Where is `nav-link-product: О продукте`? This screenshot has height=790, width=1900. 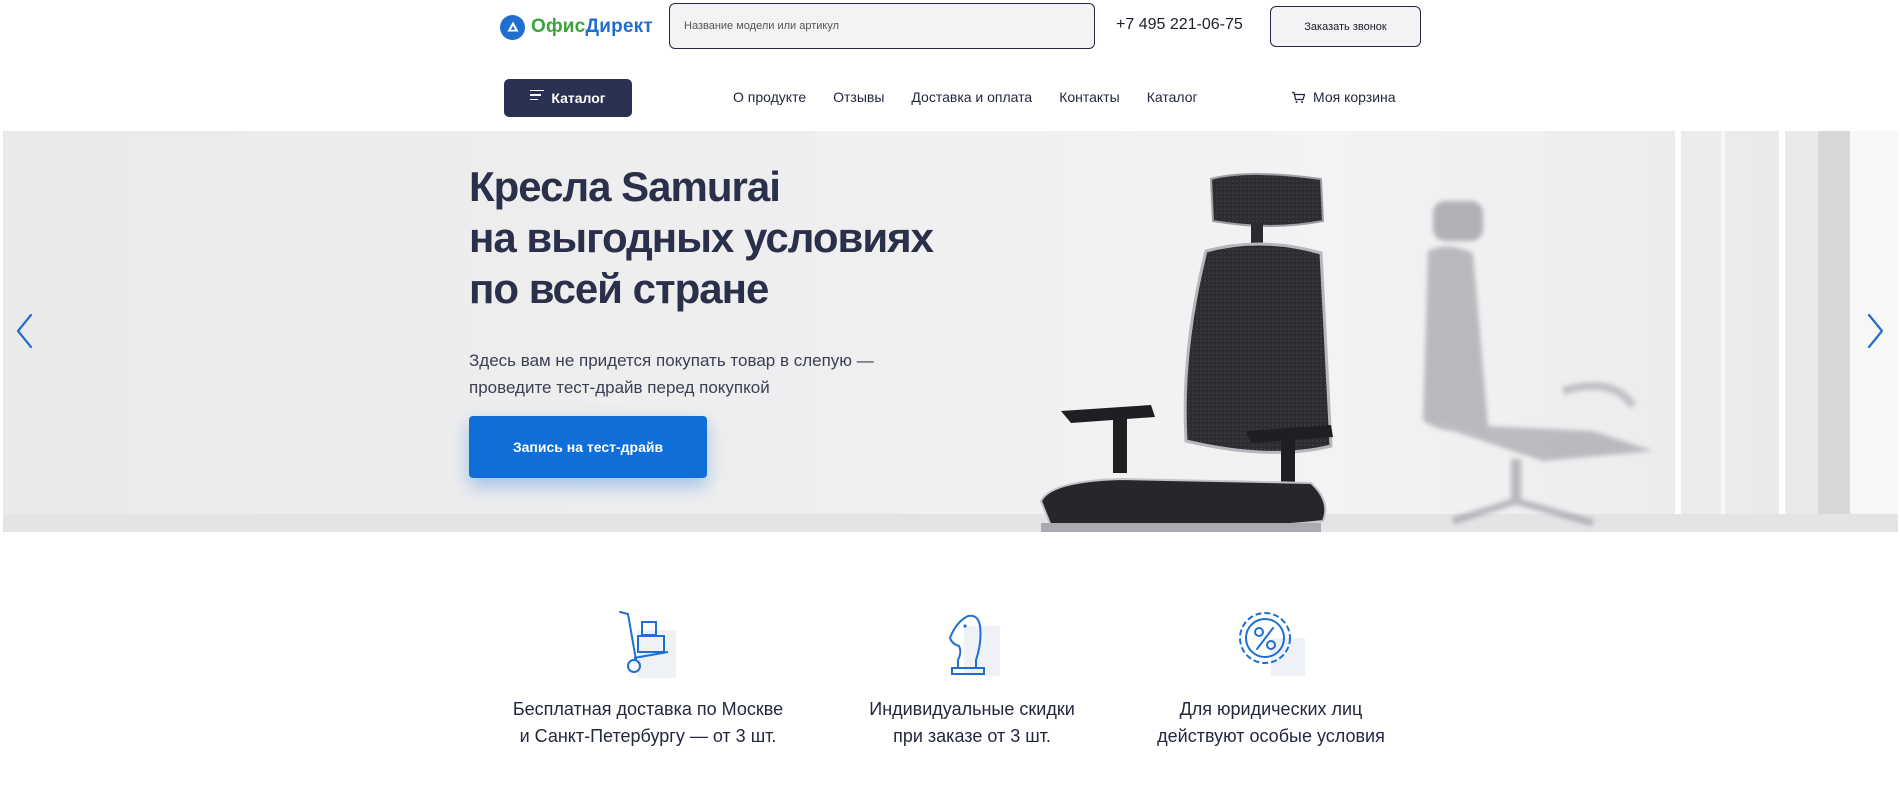
nav-link-product: О продукте is located at coordinates (769, 97).